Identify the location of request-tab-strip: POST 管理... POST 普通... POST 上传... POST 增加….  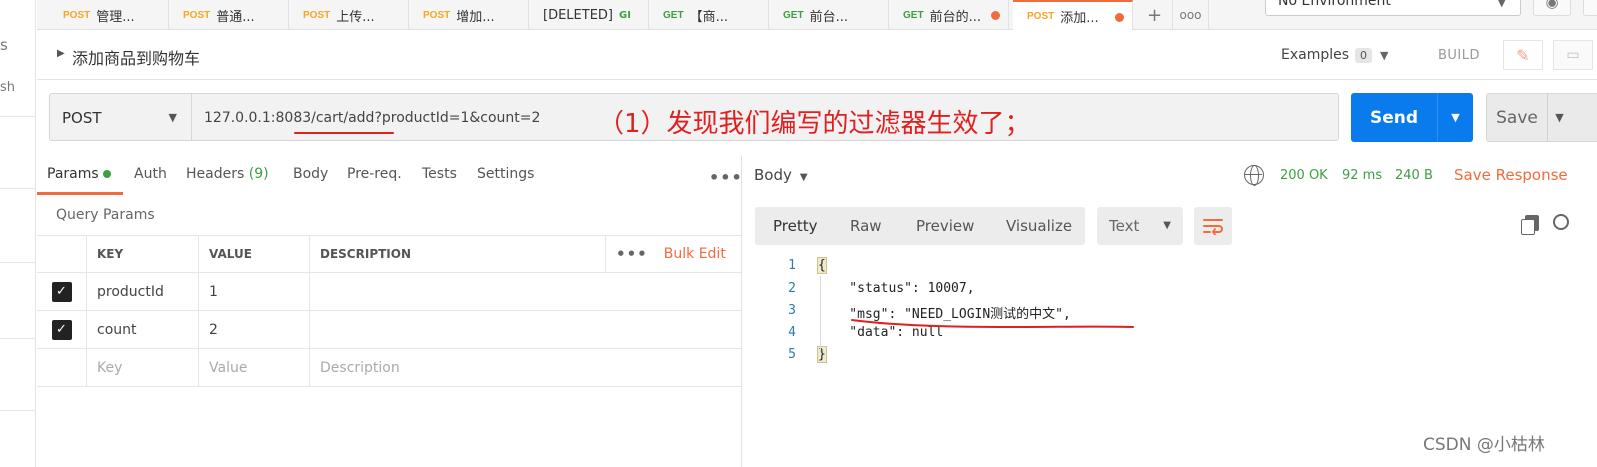
(817, 15).